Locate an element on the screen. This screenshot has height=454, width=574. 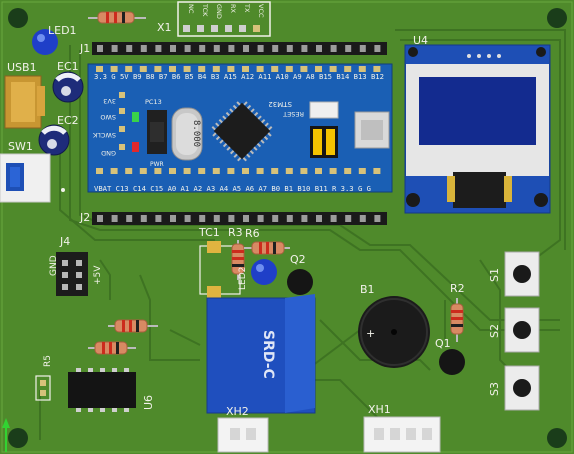
j2-header: J2 is located at coordinates (233, 218).